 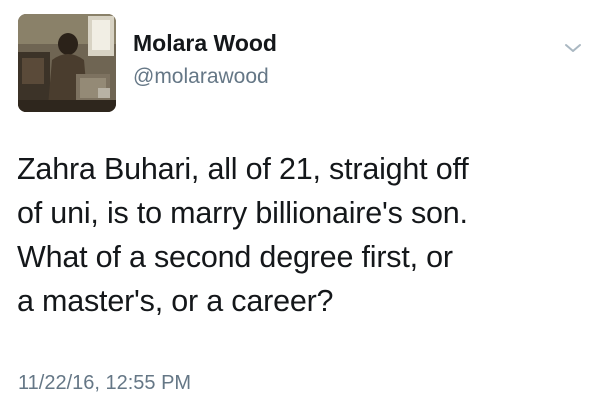 What do you see at coordinates (201, 77) in the screenshot?
I see `author-handle: @molarawood` at bounding box center [201, 77].